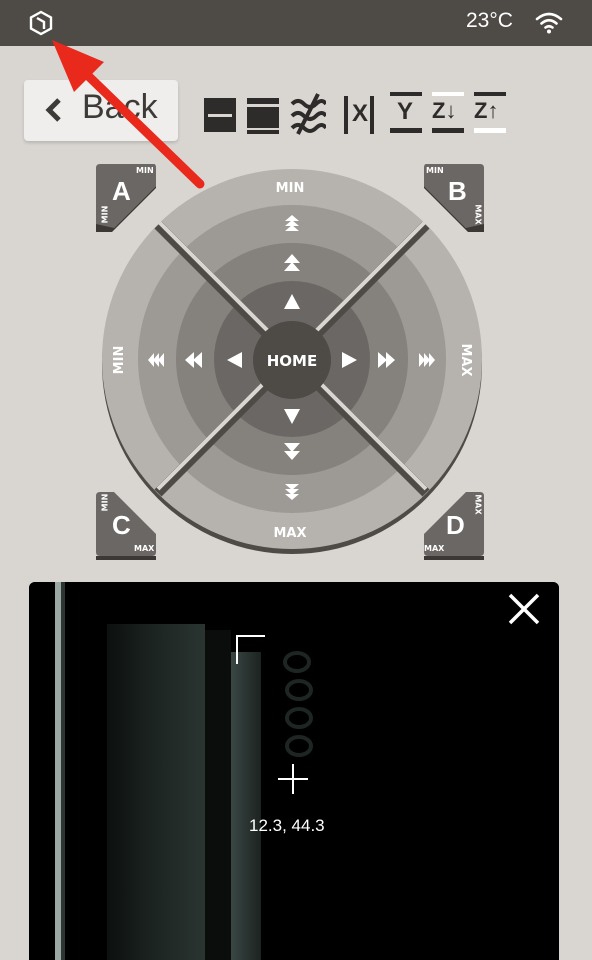 This screenshot has height=960, width=592. I want to click on wifi-icon, so click(549, 23).